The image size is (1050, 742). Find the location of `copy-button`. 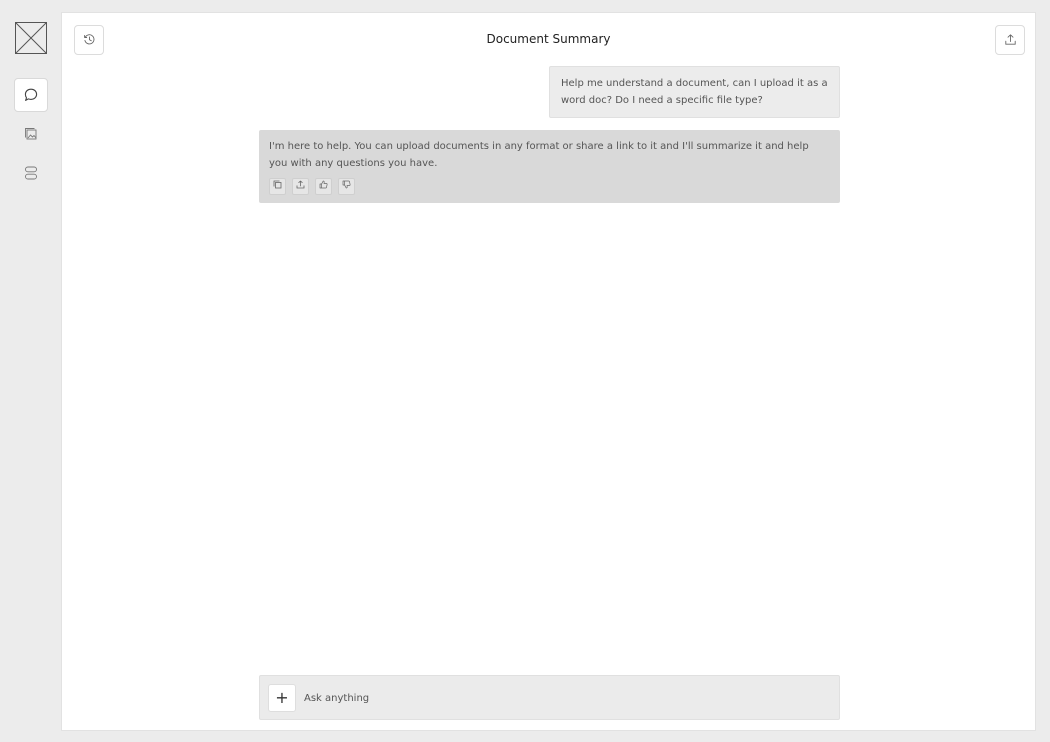

copy-button is located at coordinates (277, 186).